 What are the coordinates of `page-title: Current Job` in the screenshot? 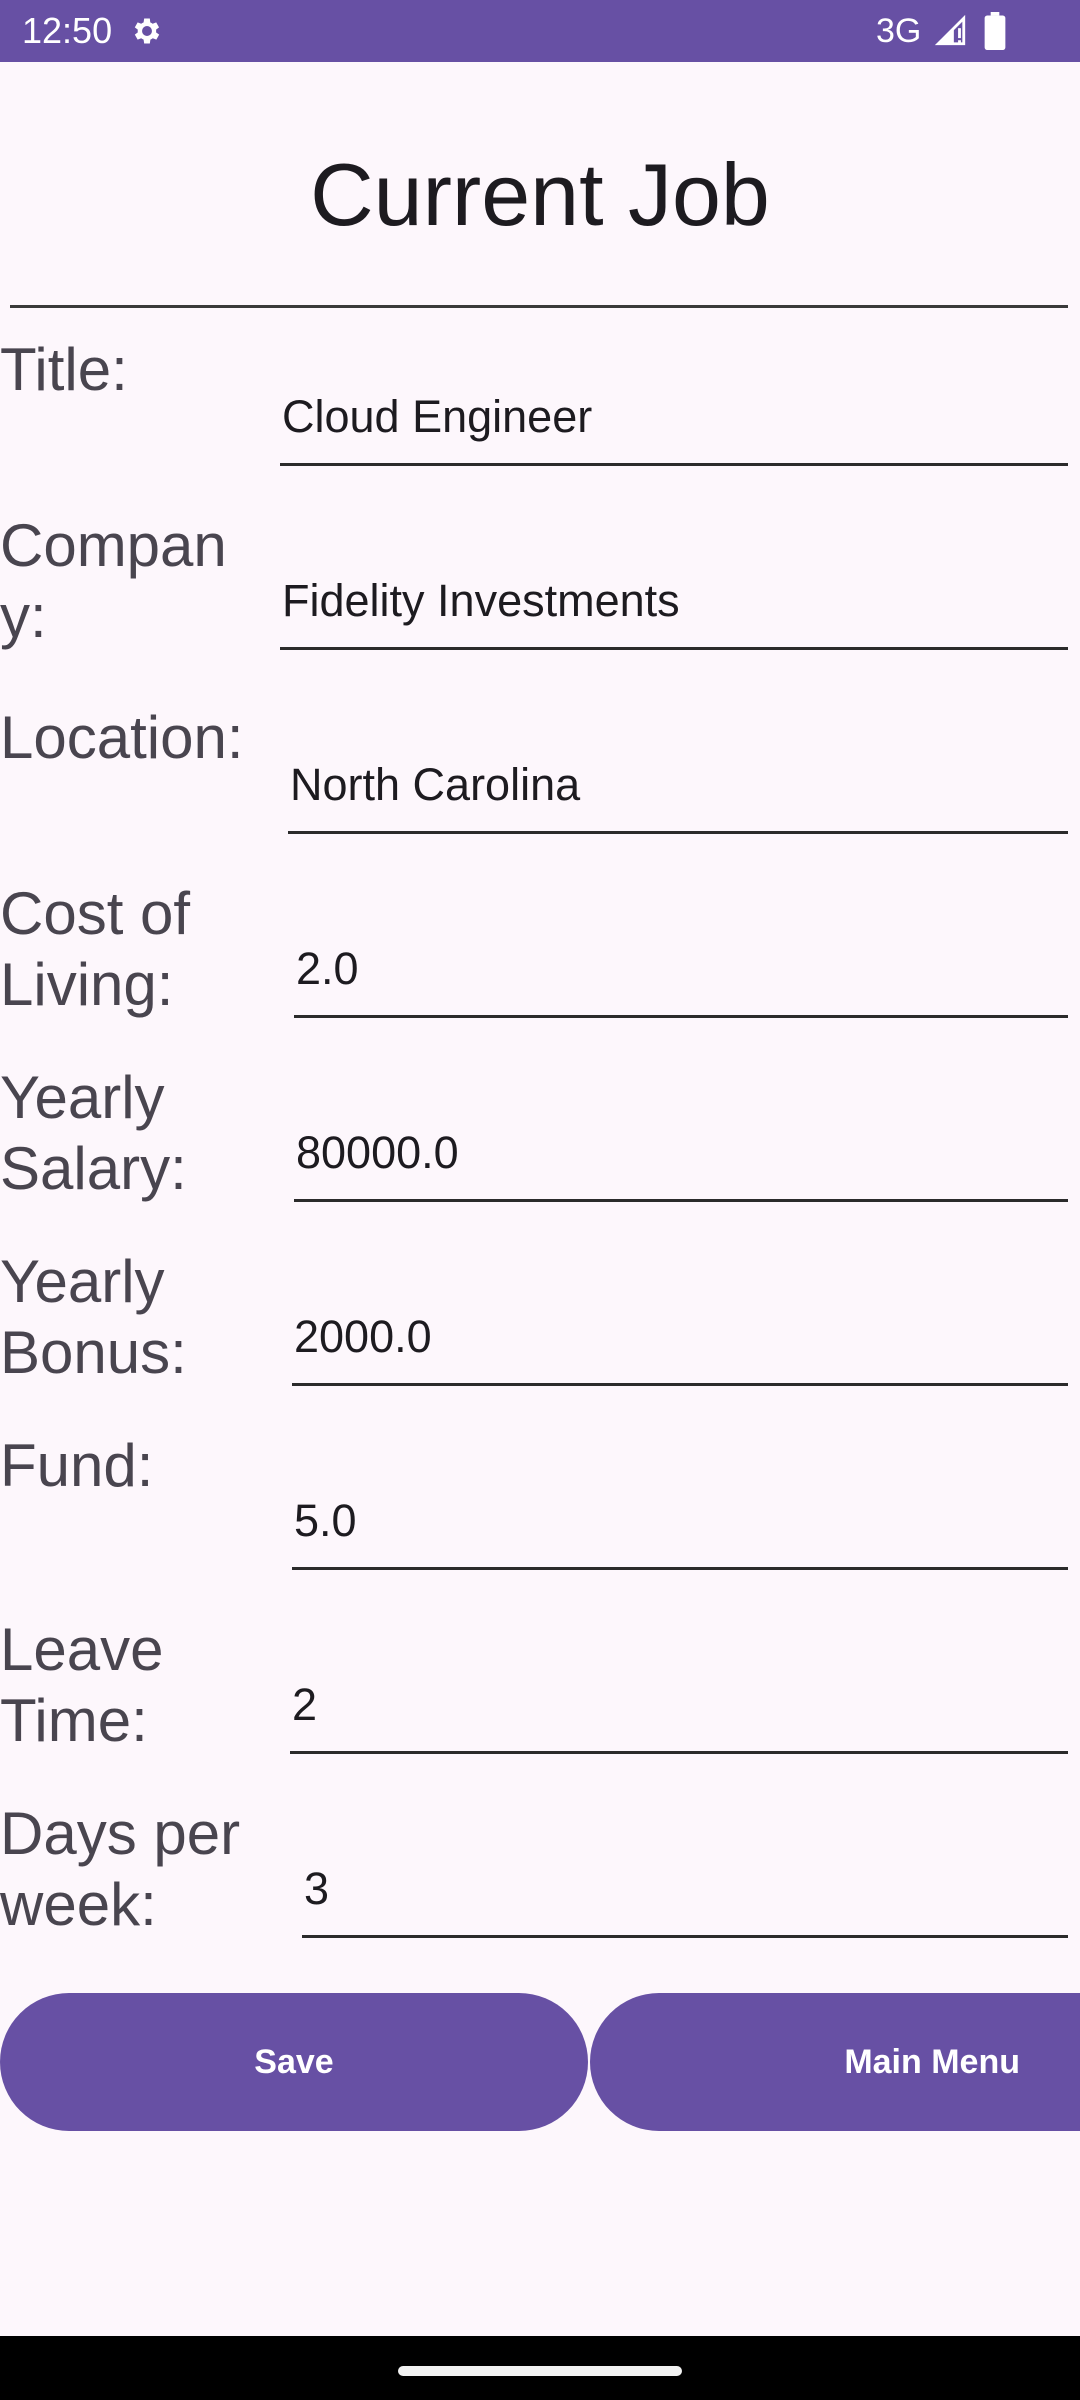 It's located at (540, 194).